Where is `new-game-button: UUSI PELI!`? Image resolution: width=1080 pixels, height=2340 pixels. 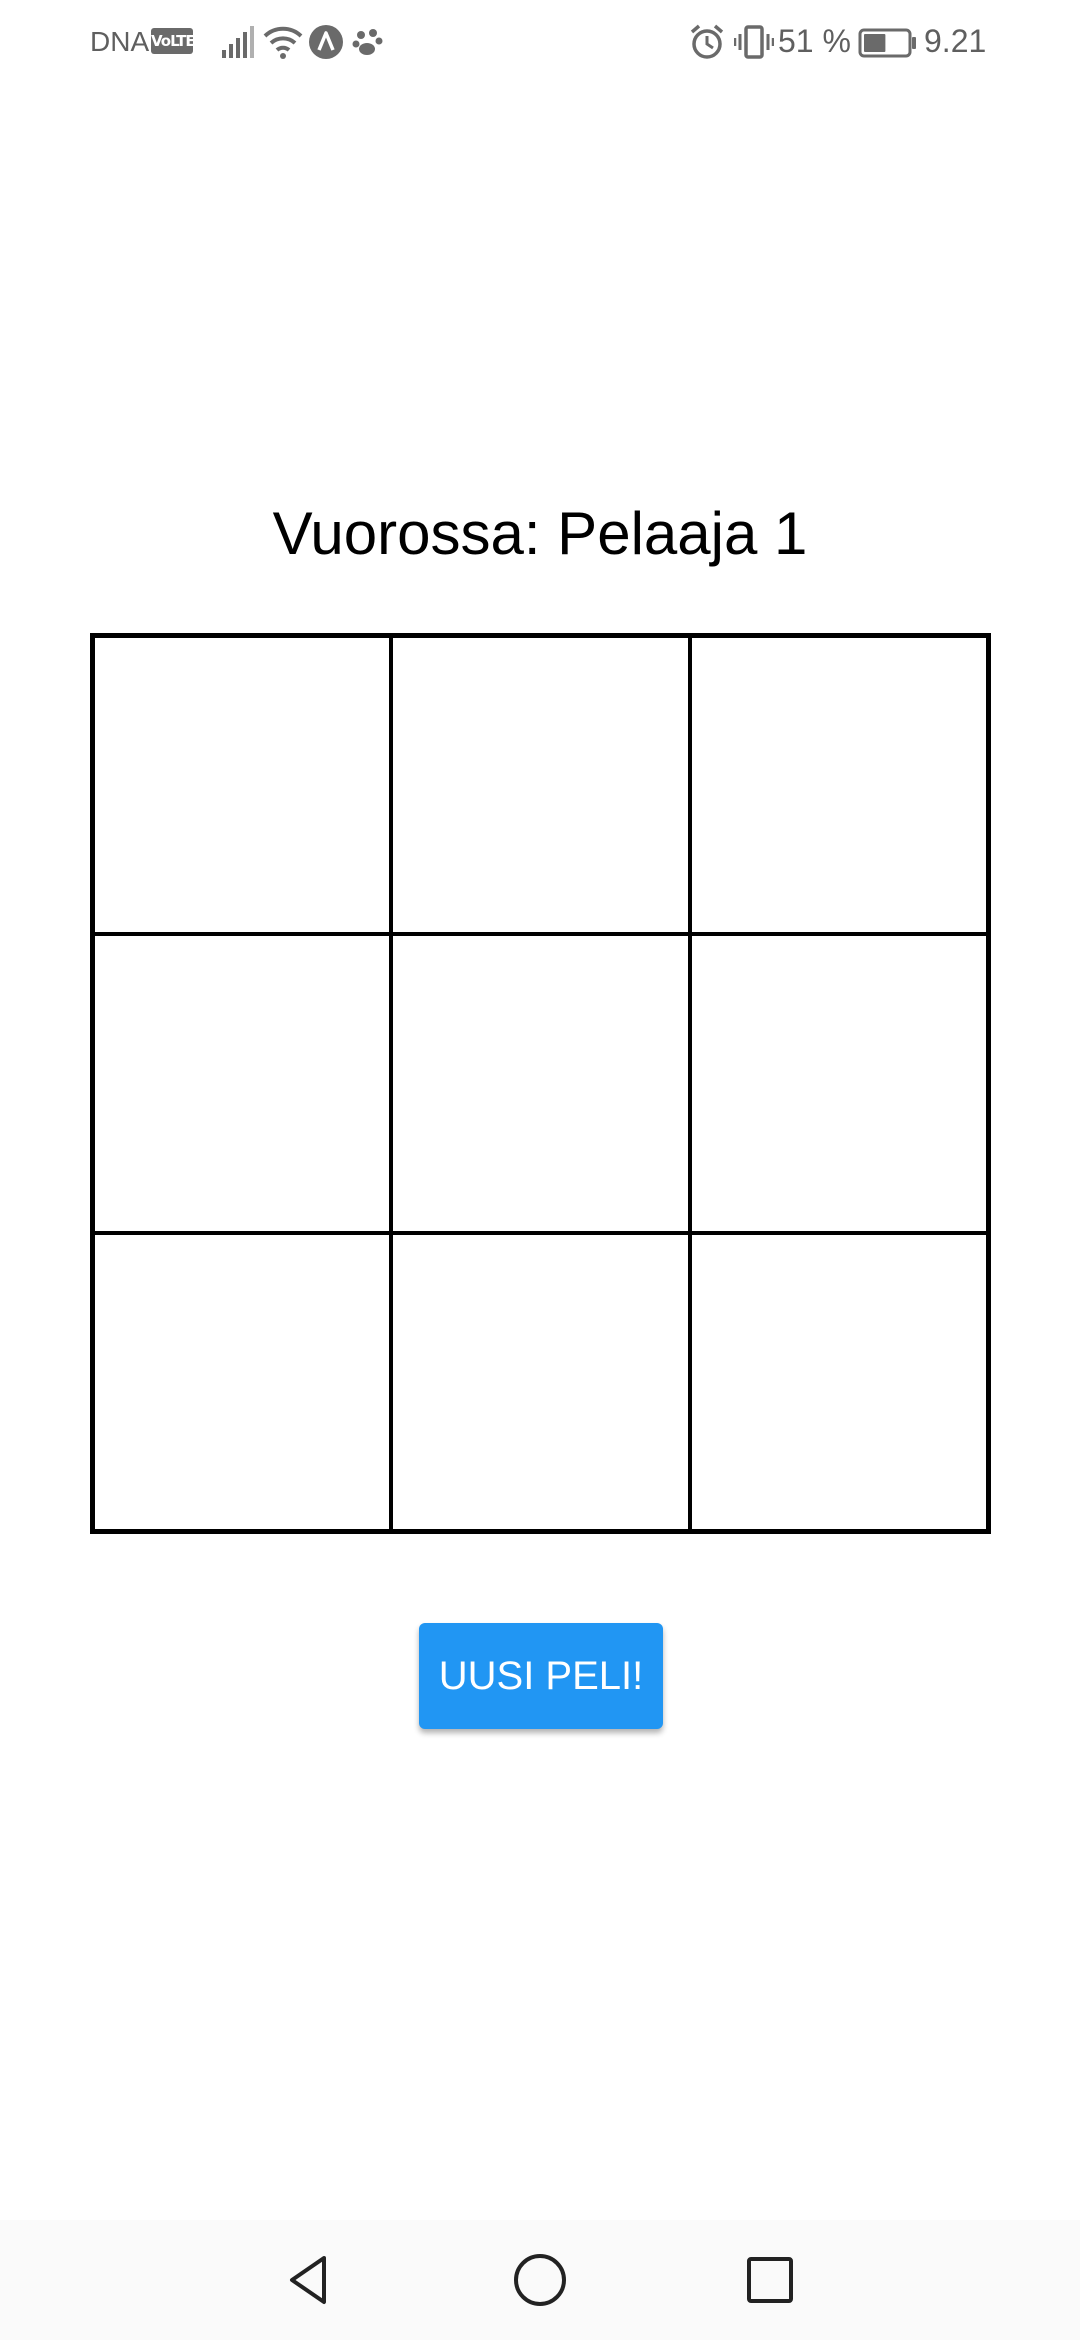 new-game-button: UUSI PELI! is located at coordinates (541, 1676).